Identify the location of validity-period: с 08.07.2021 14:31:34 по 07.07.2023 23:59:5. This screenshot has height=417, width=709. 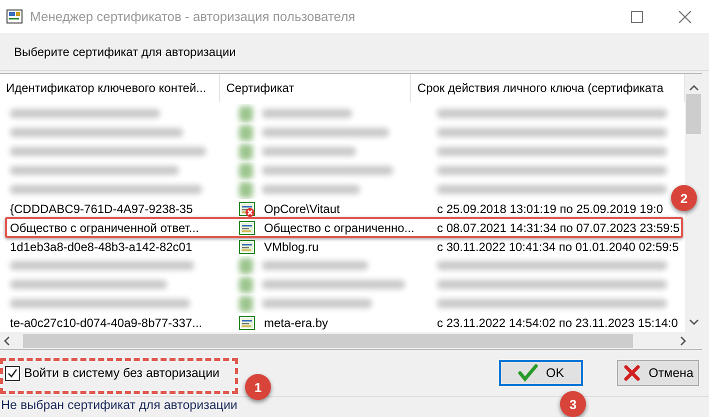
(558, 227).